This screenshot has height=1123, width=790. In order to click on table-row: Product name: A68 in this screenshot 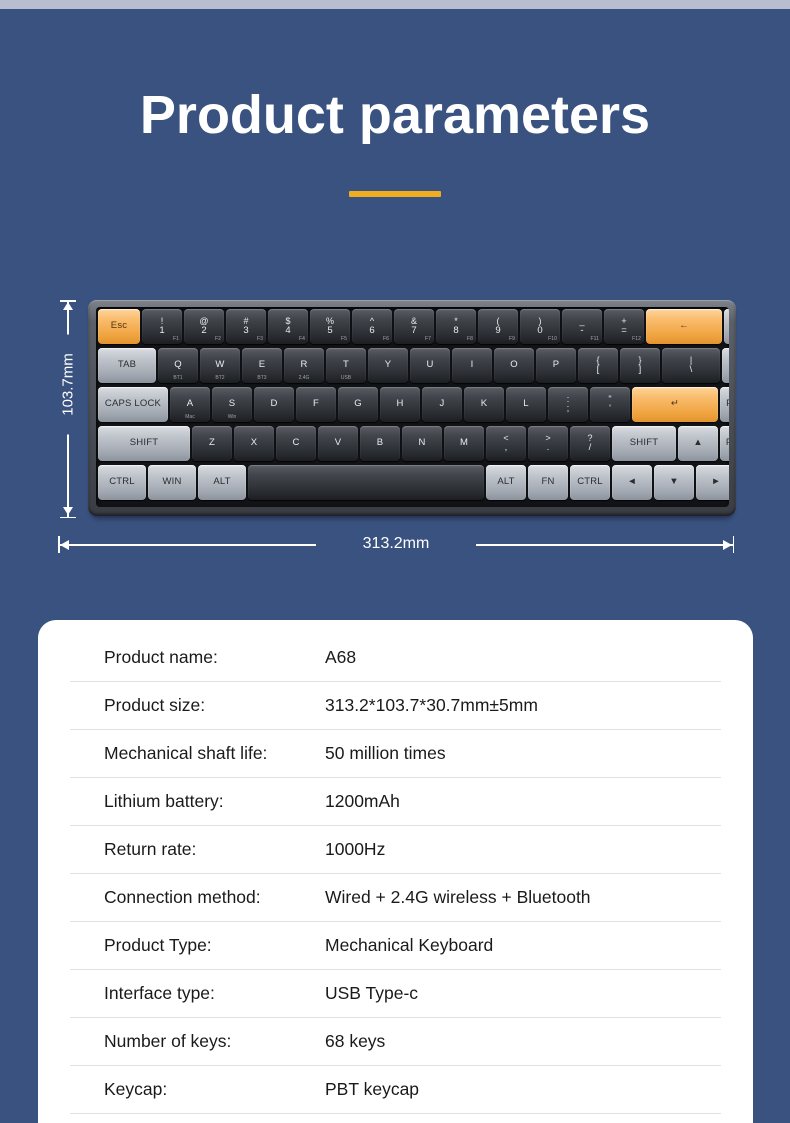, I will do `click(395, 658)`.